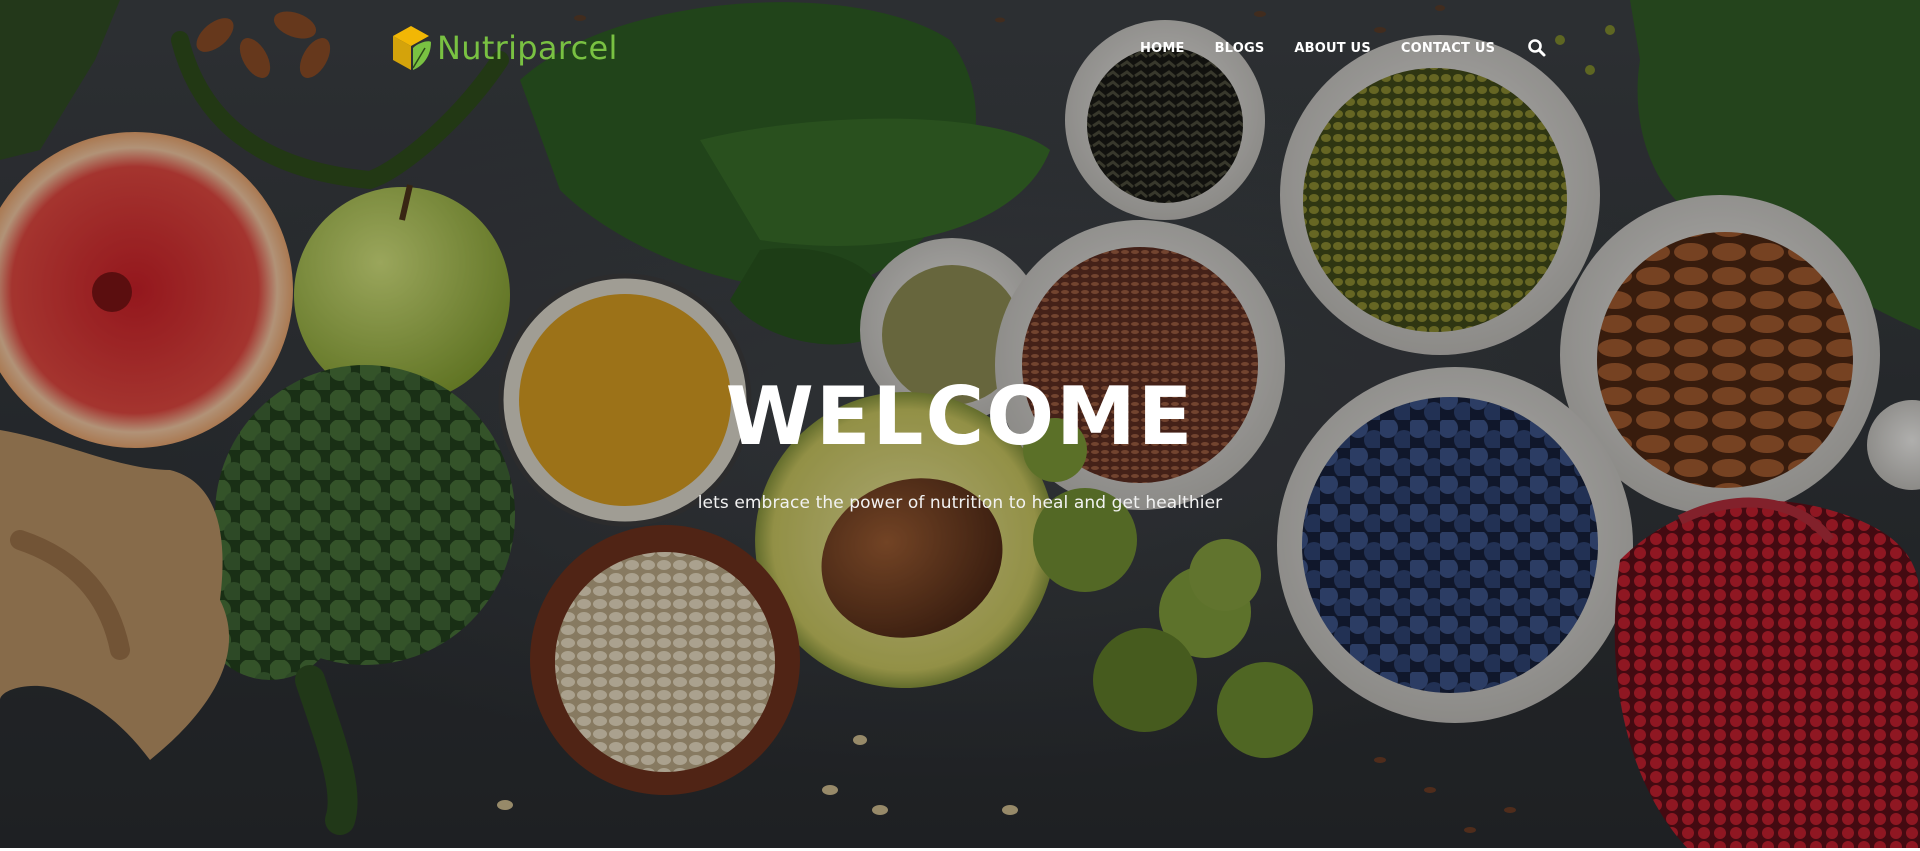  What do you see at coordinates (1448, 48) in the screenshot?
I see `nav-contact-us-link: CONTACT US` at bounding box center [1448, 48].